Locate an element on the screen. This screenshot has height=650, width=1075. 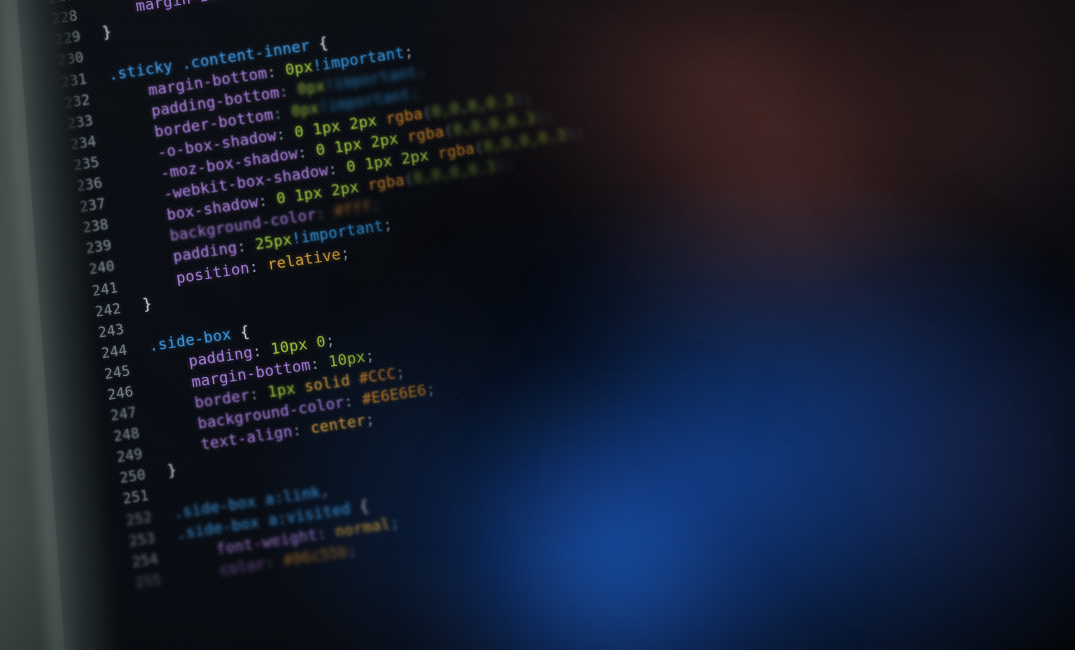
token-prop: color is located at coordinates (242, 567).